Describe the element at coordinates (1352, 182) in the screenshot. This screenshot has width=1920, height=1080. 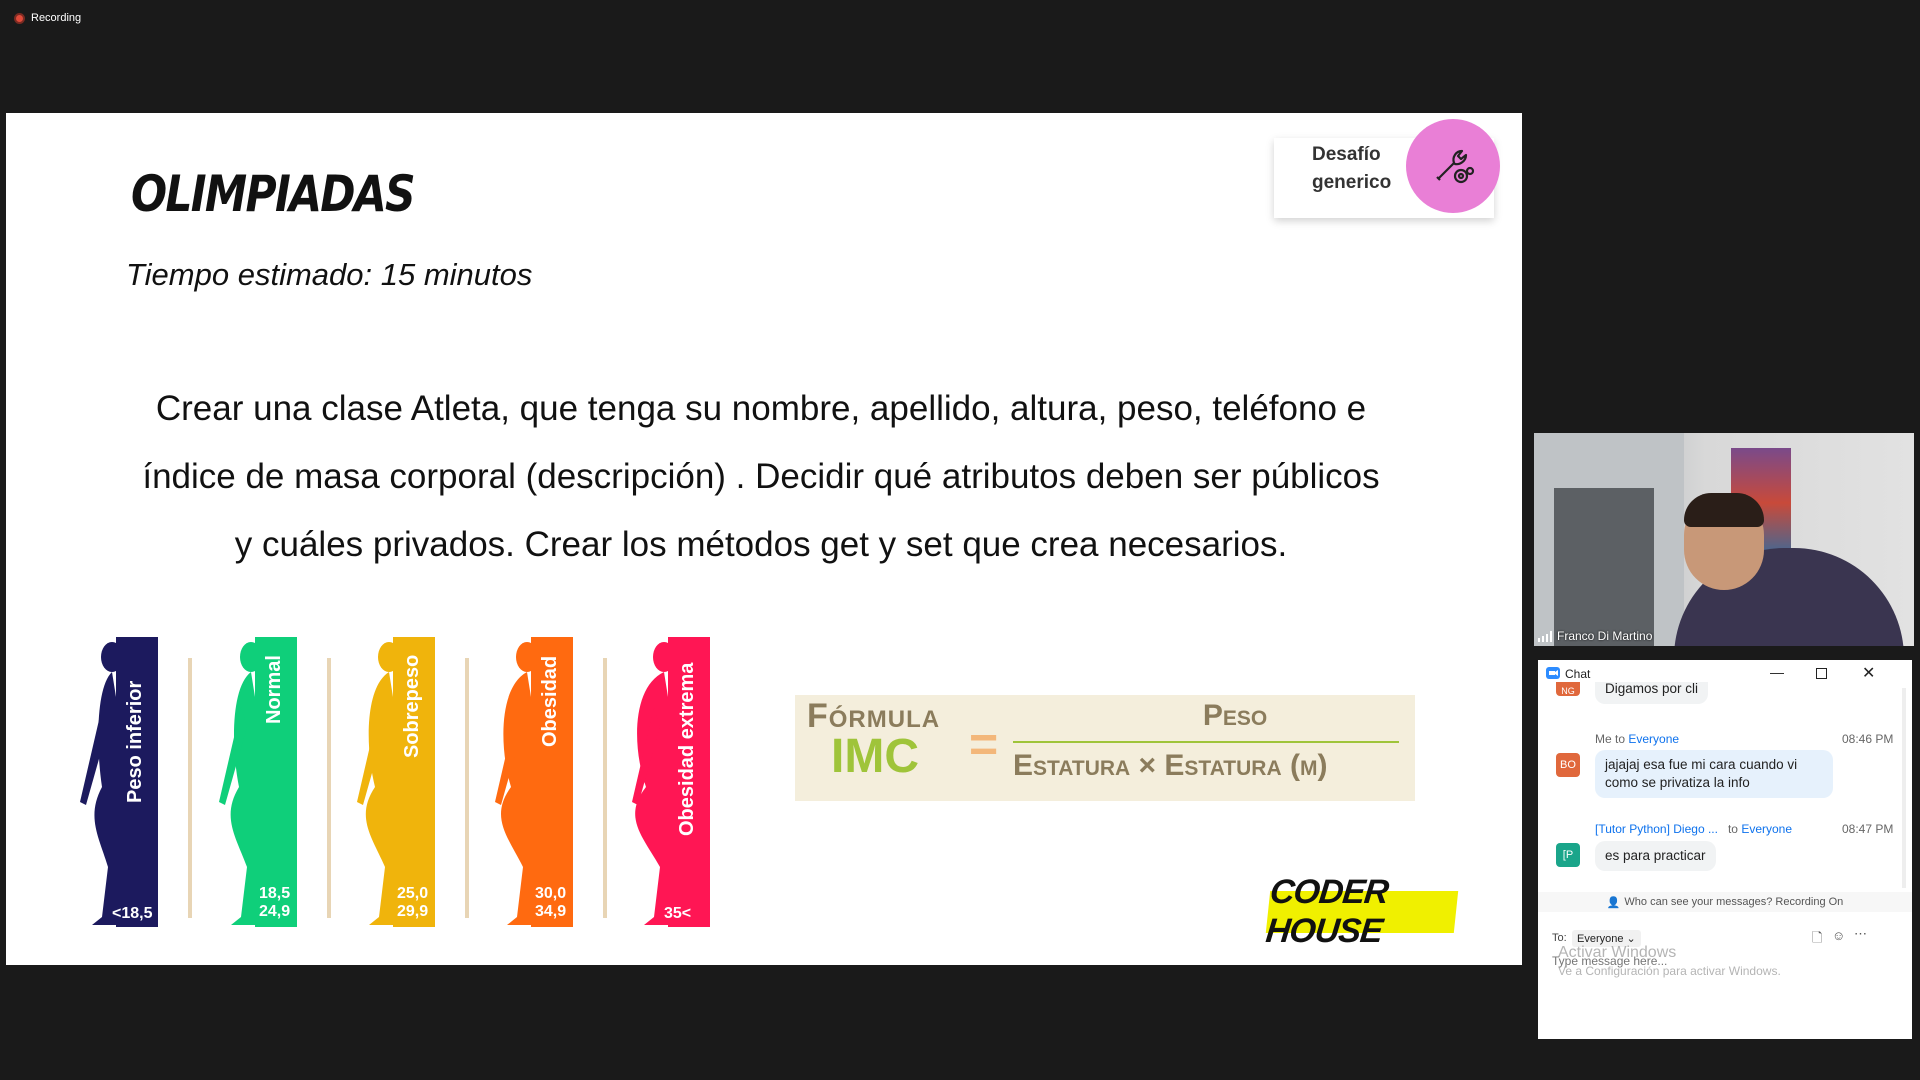
I see `badge-line-2: generico` at that location.